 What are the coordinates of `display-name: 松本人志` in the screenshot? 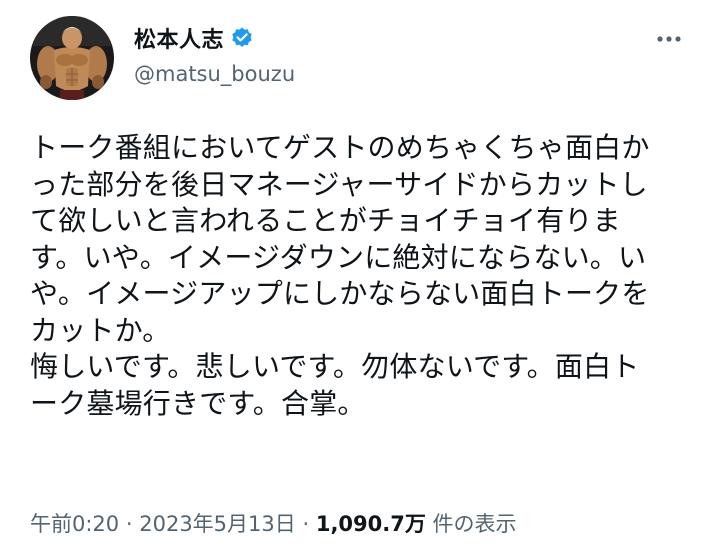 It's located at (179, 38).